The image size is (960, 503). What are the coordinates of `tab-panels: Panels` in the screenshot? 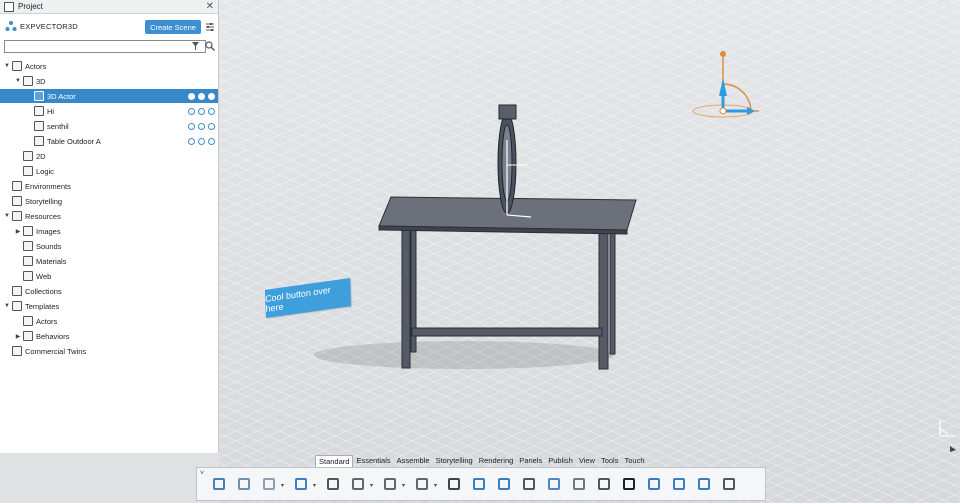 It's located at (530, 461).